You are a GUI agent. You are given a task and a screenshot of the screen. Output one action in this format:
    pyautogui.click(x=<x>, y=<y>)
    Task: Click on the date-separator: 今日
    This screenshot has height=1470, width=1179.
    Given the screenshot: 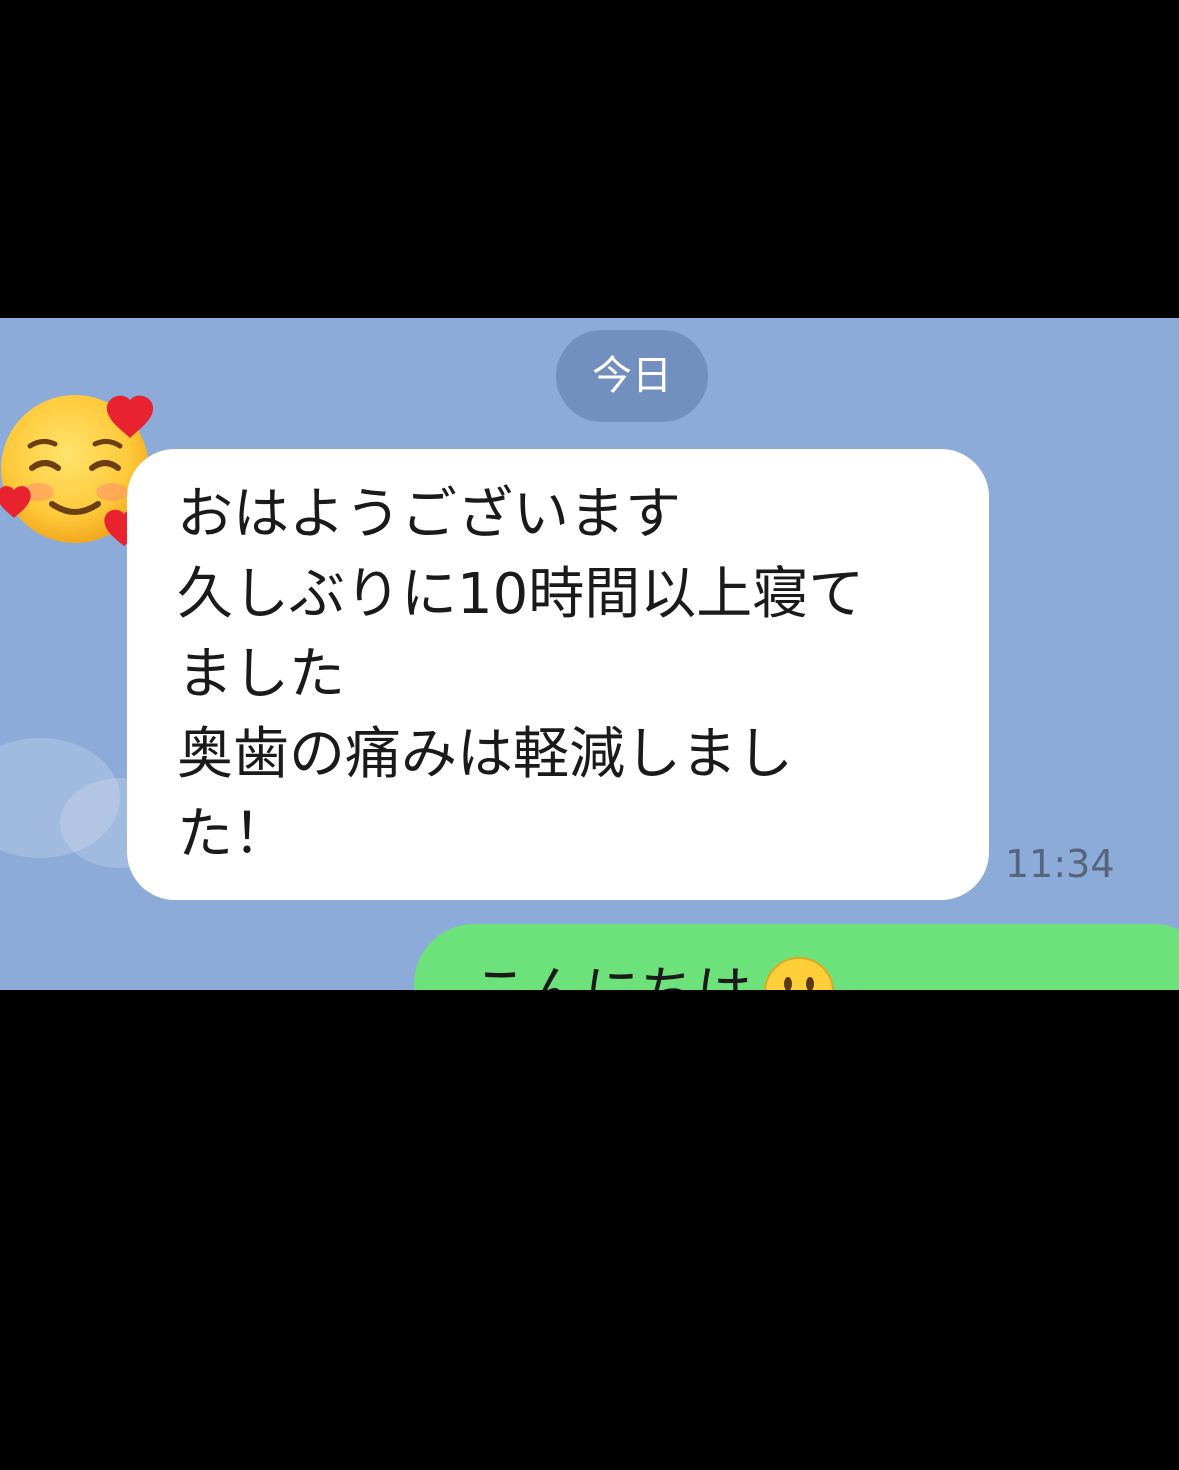 What is the action you would take?
    pyautogui.click(x=632, y=376)
    